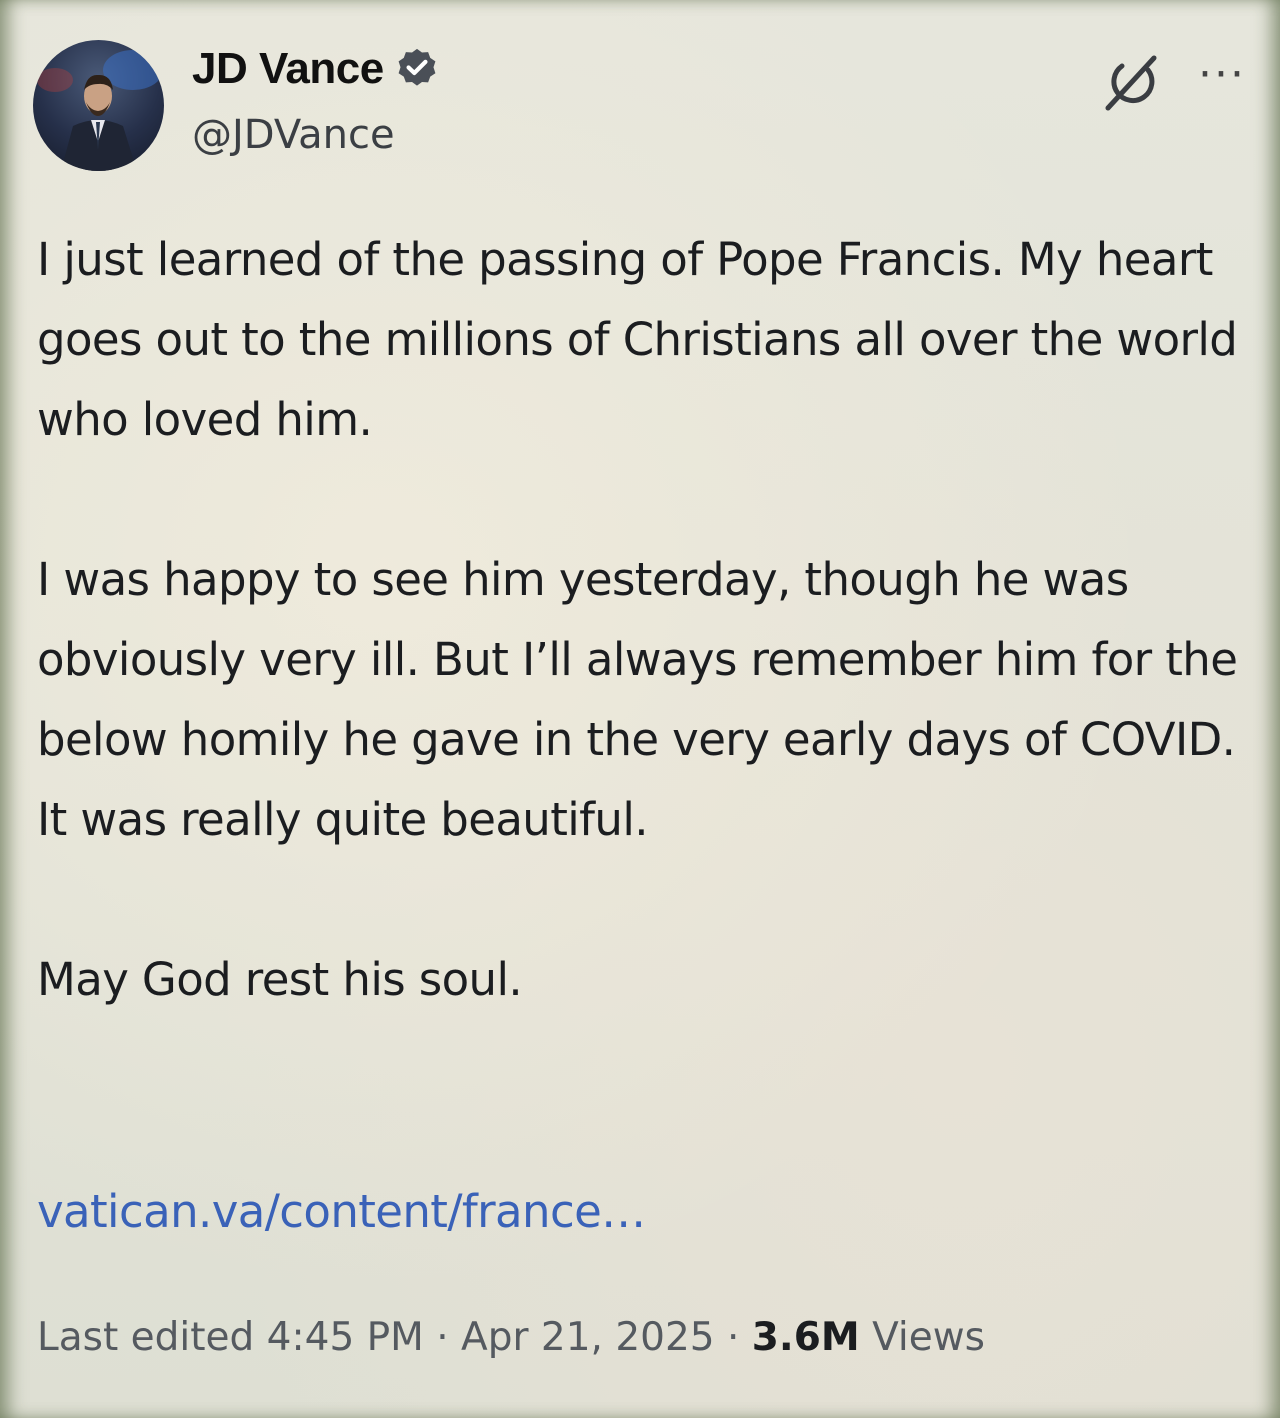 This screenshot has width=1280, height=1418. Describe the element at coordinates (805, 1337) in the screenshot. I see `views-count: 3.6M` at that location.